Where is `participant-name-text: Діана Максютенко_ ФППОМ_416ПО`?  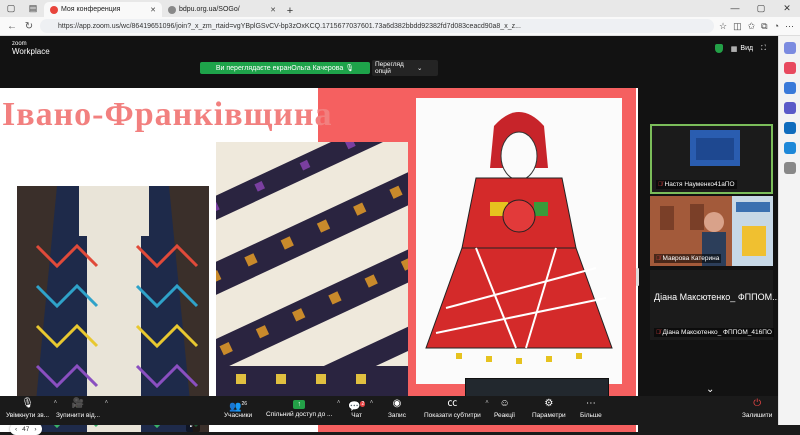
participant-name-text: Діана Максютенко_ ФППОМ_416ПО is located at coordinates (717, 332).